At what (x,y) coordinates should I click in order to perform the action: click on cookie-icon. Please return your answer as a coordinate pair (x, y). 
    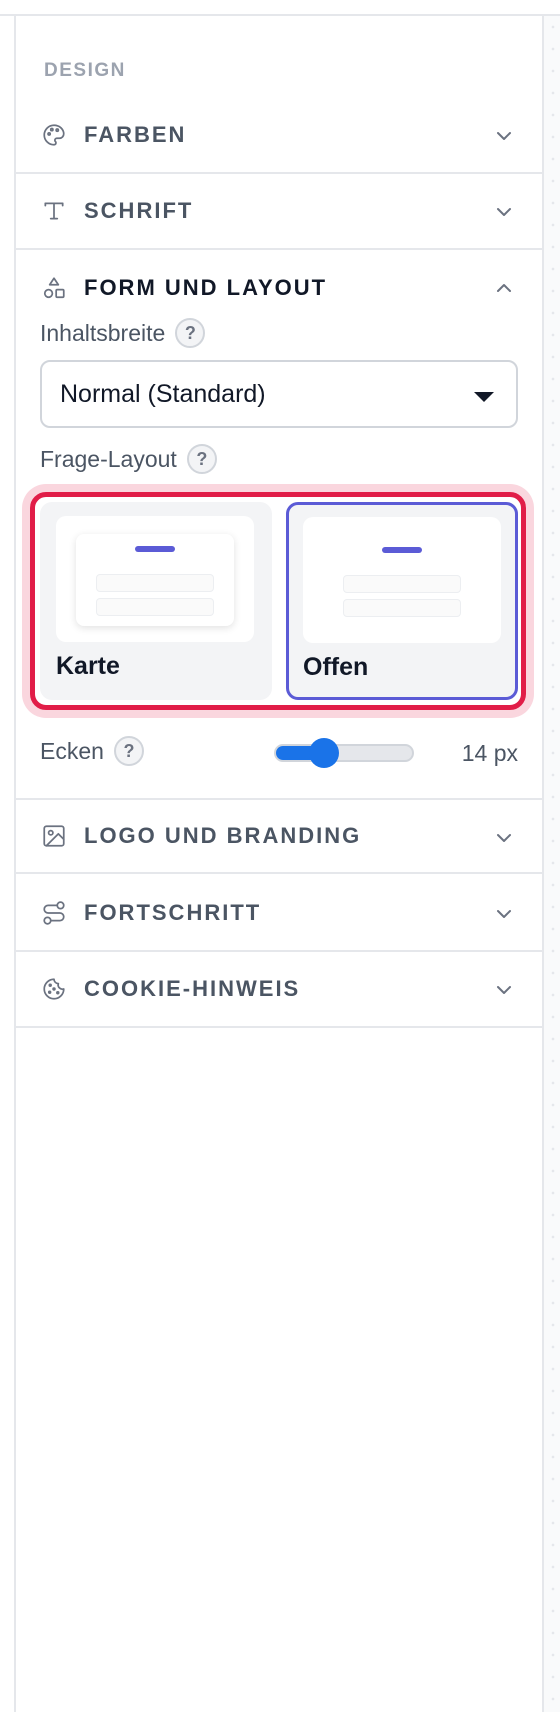
    Looking at the image, I should click on (54, 989).